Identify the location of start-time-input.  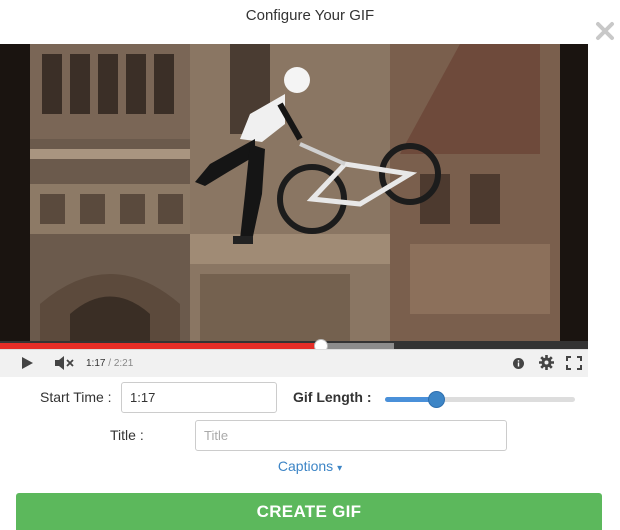
(199, 397).